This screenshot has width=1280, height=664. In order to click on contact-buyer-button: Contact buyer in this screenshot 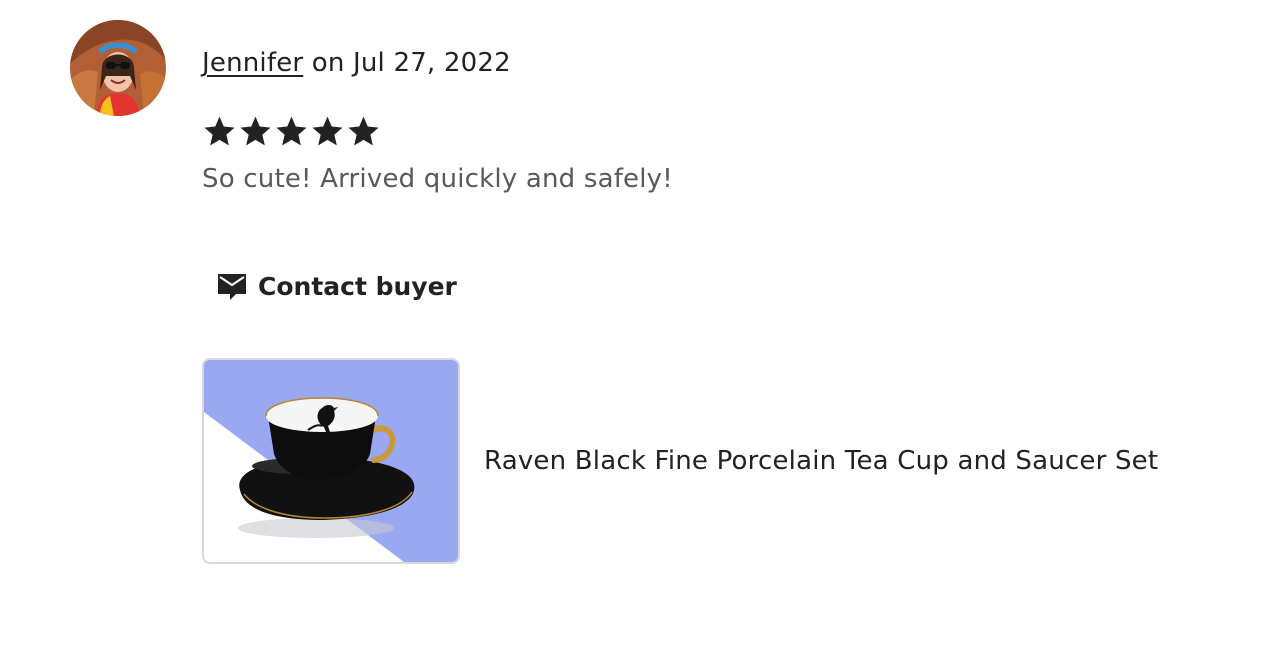, I will do `click(336, 286)`.